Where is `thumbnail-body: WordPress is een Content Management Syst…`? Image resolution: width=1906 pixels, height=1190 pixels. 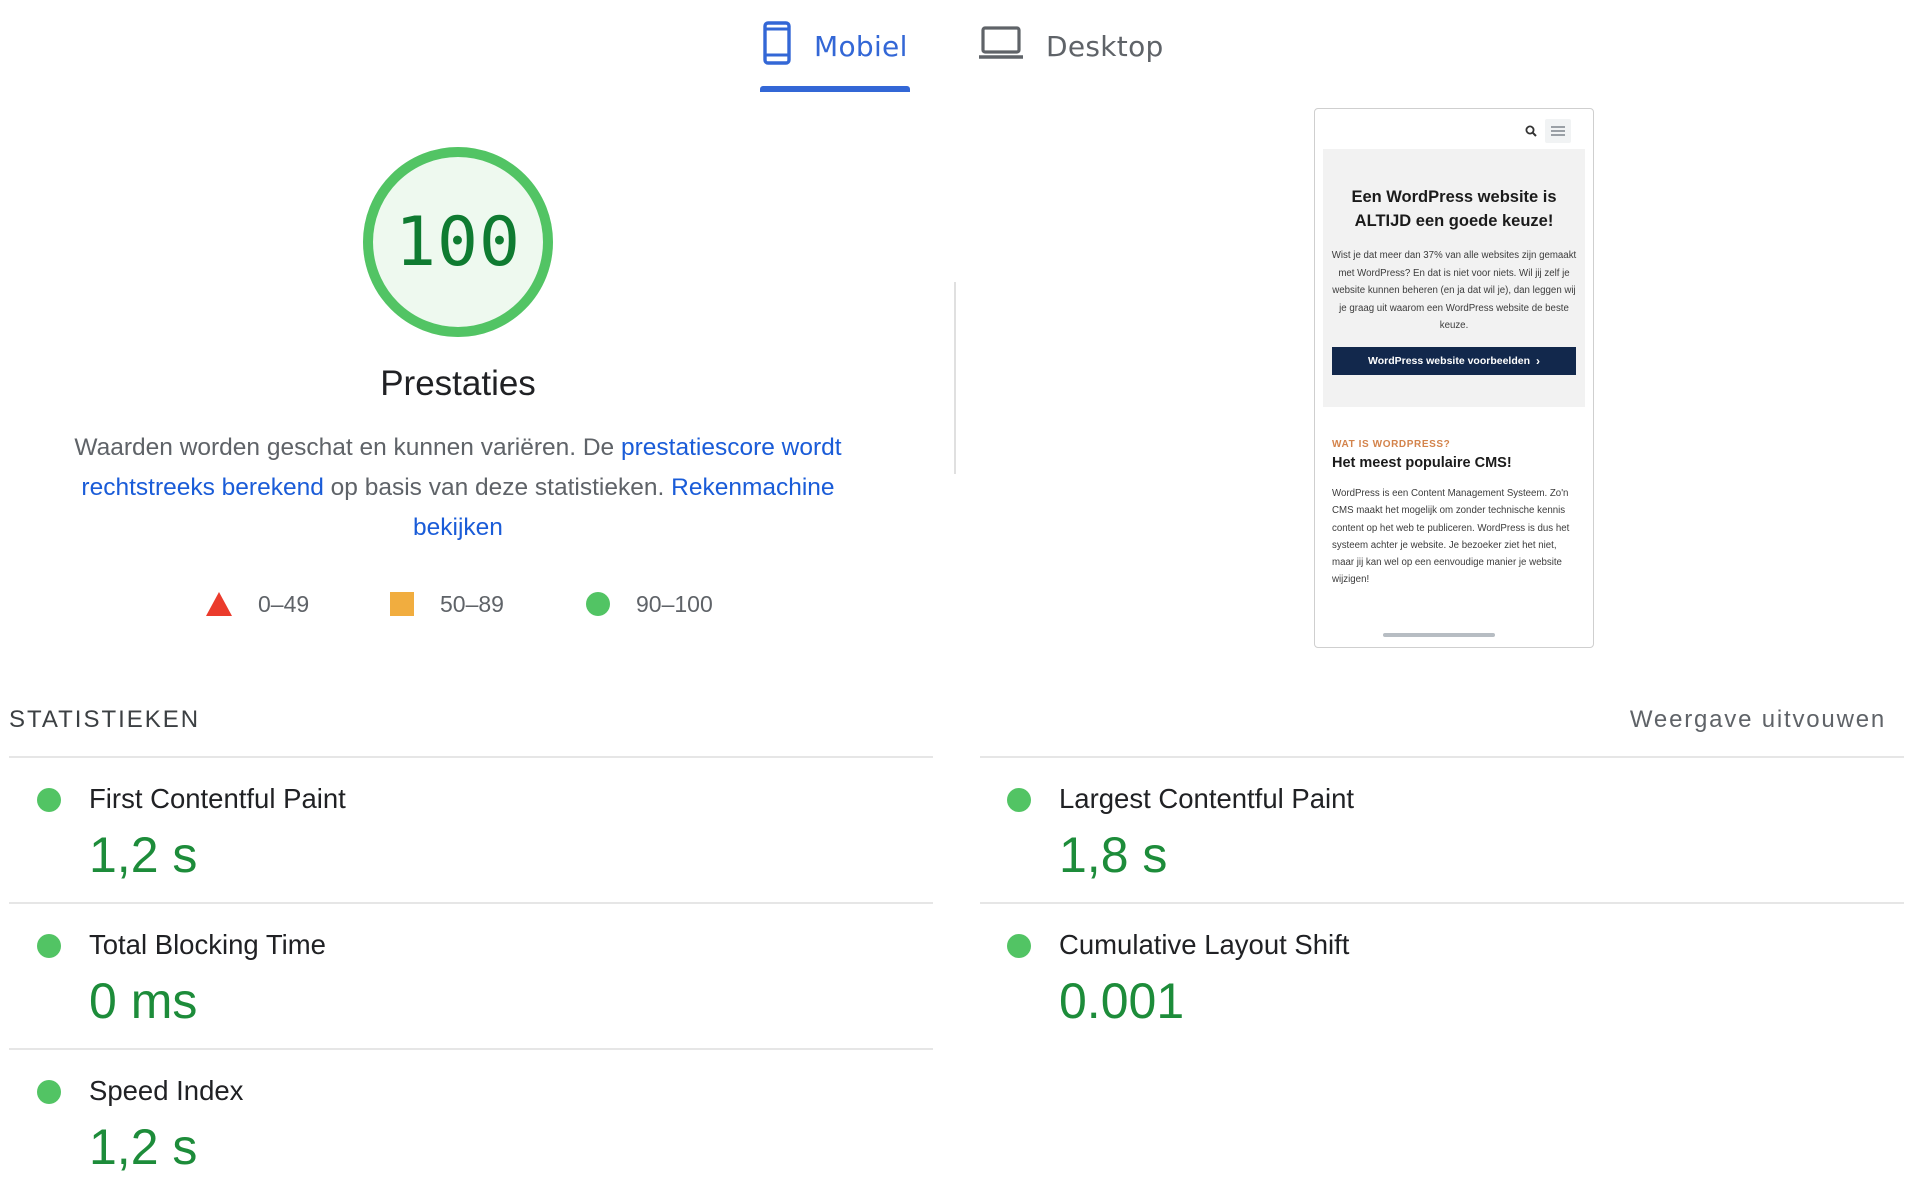 thumbnail-body: WordPress is een Content Management Syst… is located at coordinates (1451, 537).